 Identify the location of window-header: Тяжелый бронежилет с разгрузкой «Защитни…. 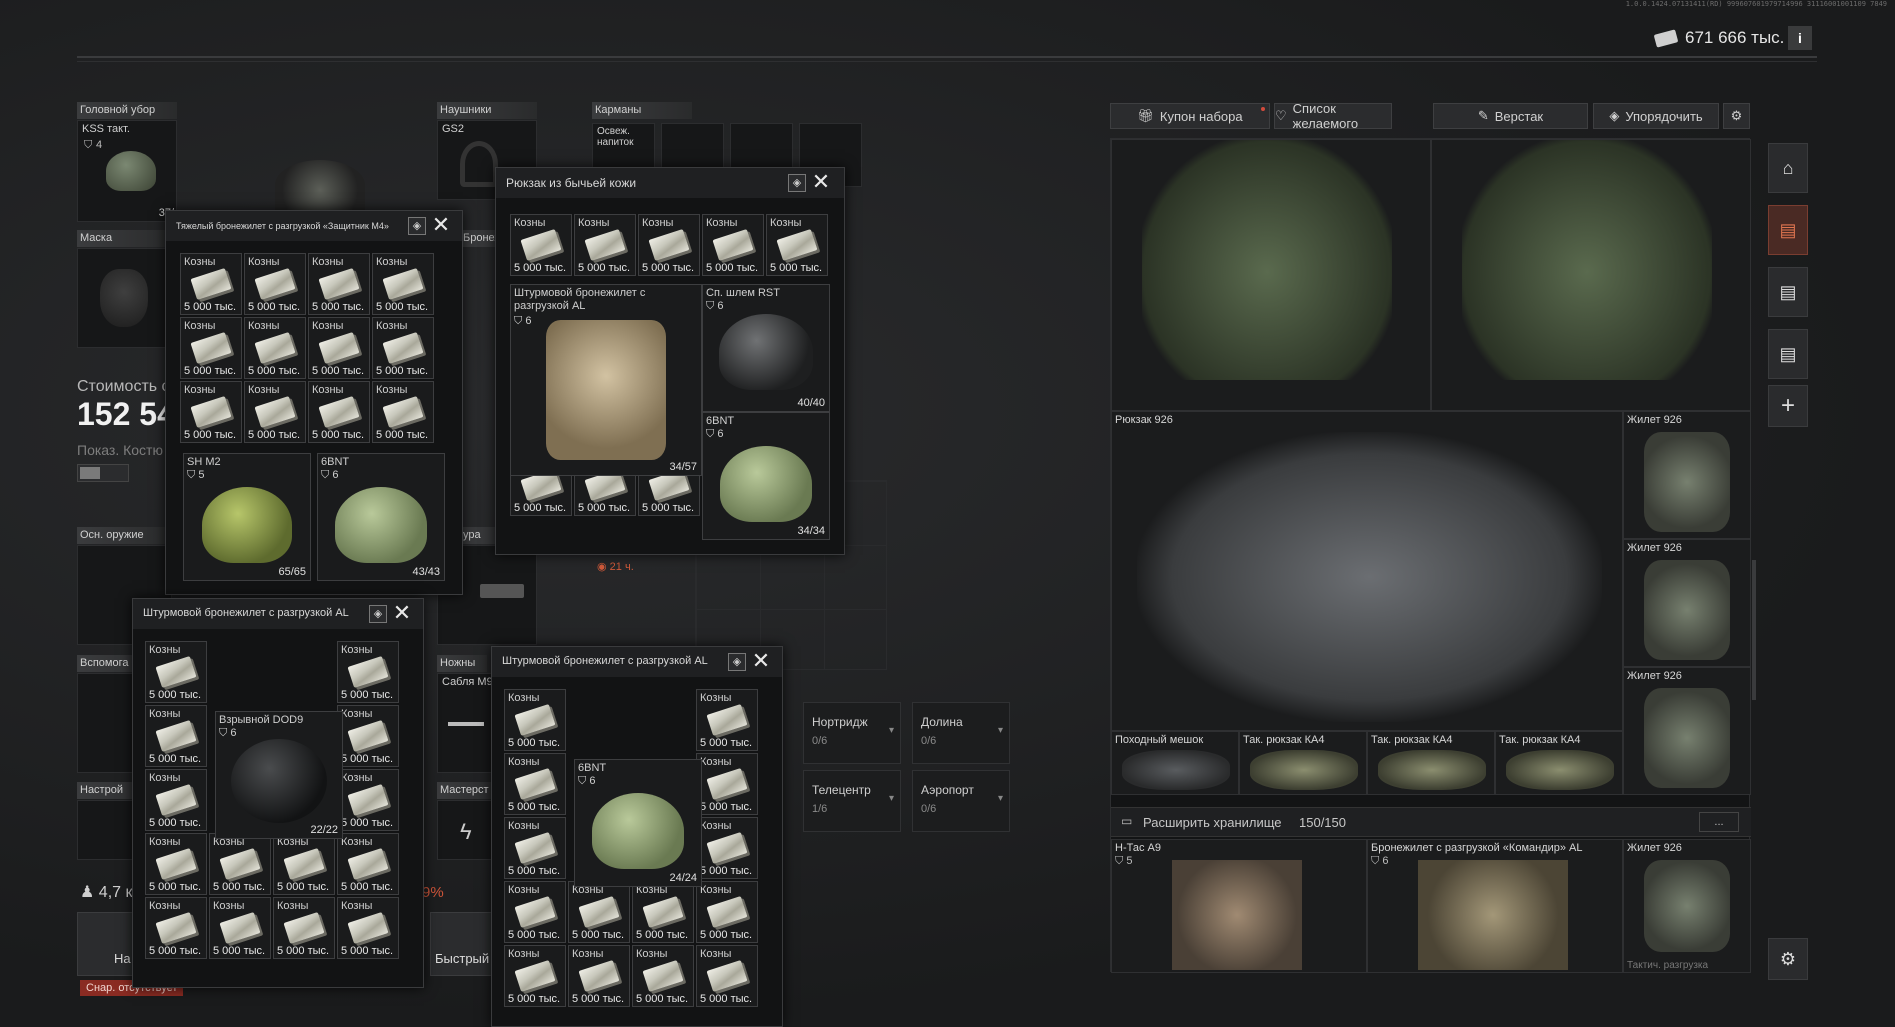
(314, 226).